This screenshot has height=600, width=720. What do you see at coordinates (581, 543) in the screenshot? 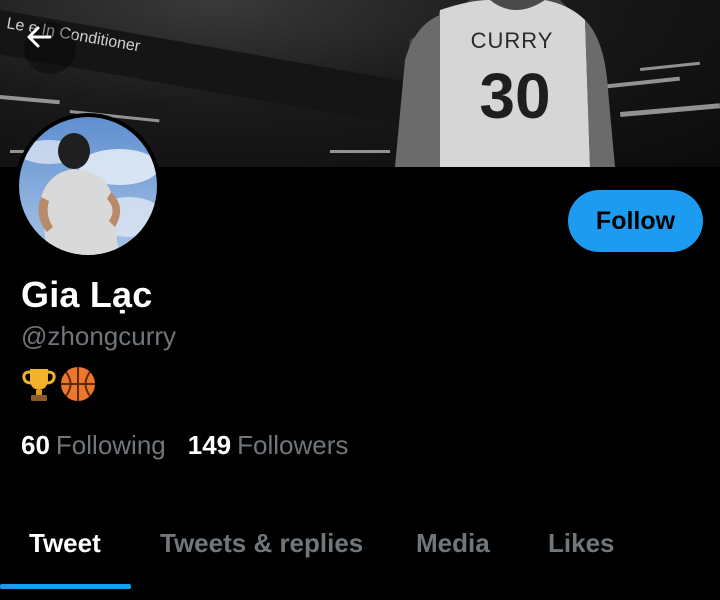
I see `tab-likes: Likes` at bounding box center [581, 543].